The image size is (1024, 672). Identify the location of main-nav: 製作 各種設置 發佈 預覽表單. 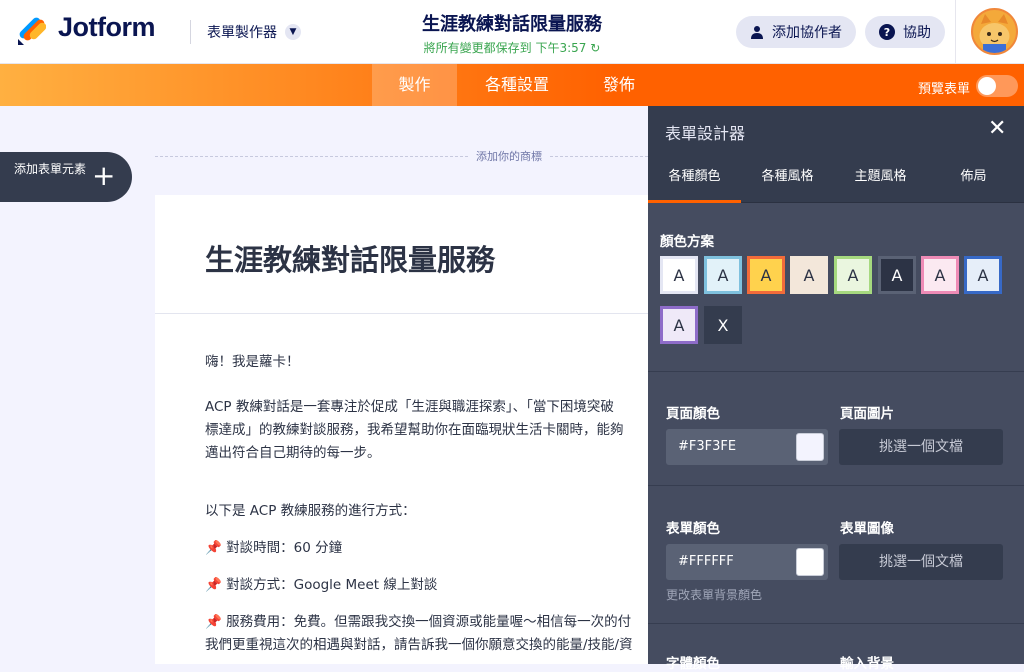
(512, 85).